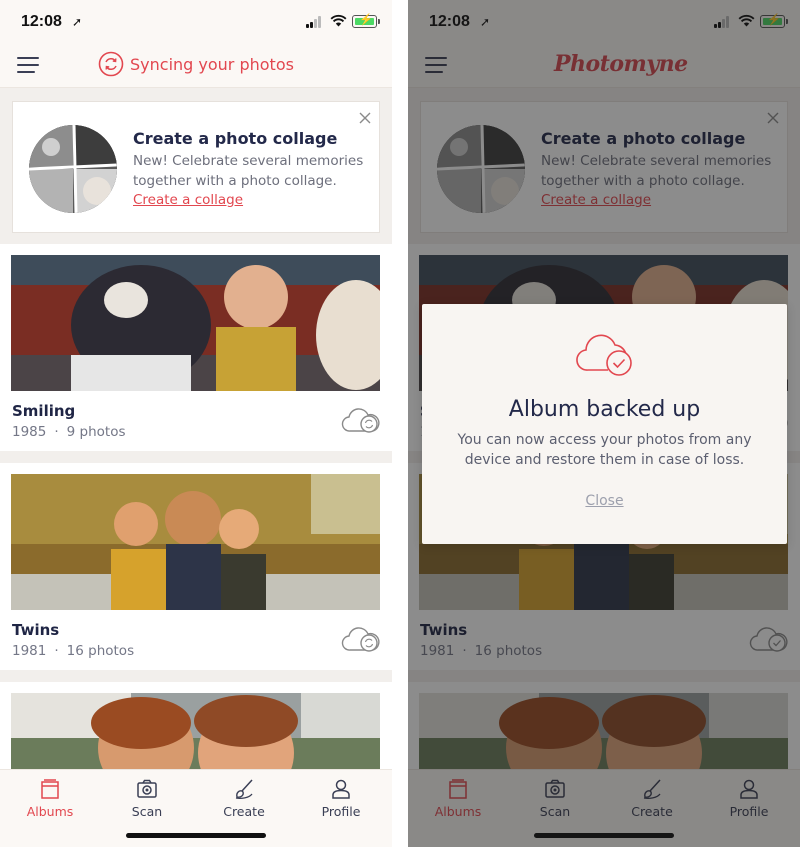 The image size is (800, 847). I want to click on album-card: Smiling 1985 · 9 photos, so click(196, 347).